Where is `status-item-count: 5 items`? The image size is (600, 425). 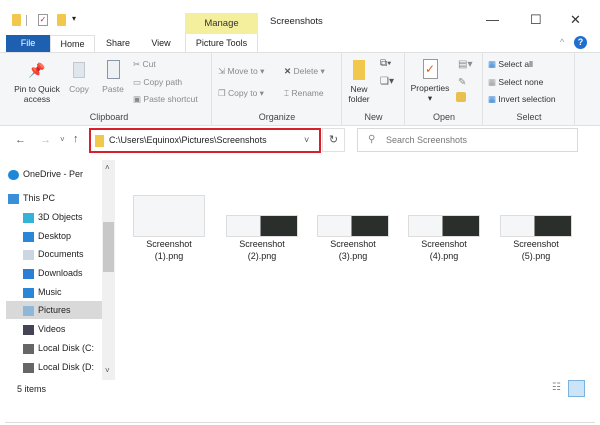
status-item-count: 5 items is located at coordinates (32, 389).